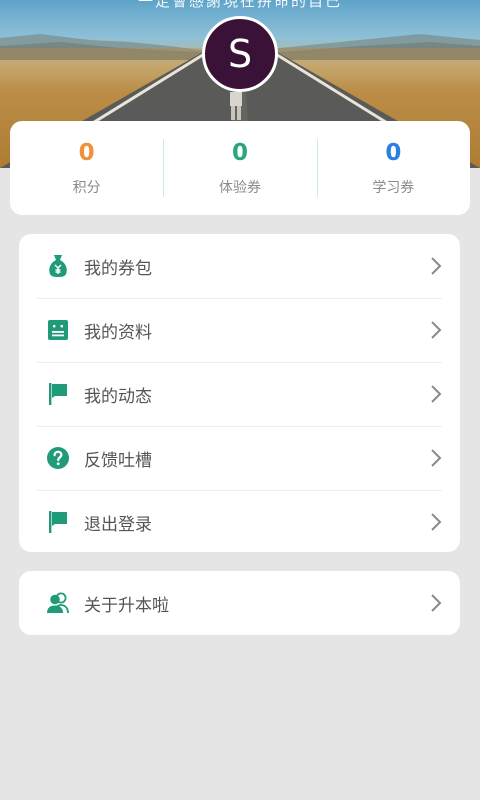 The width and height of the screenshot is (480, 800). I want to click on menu-item-logout: 退出登录, so click(239, 522).